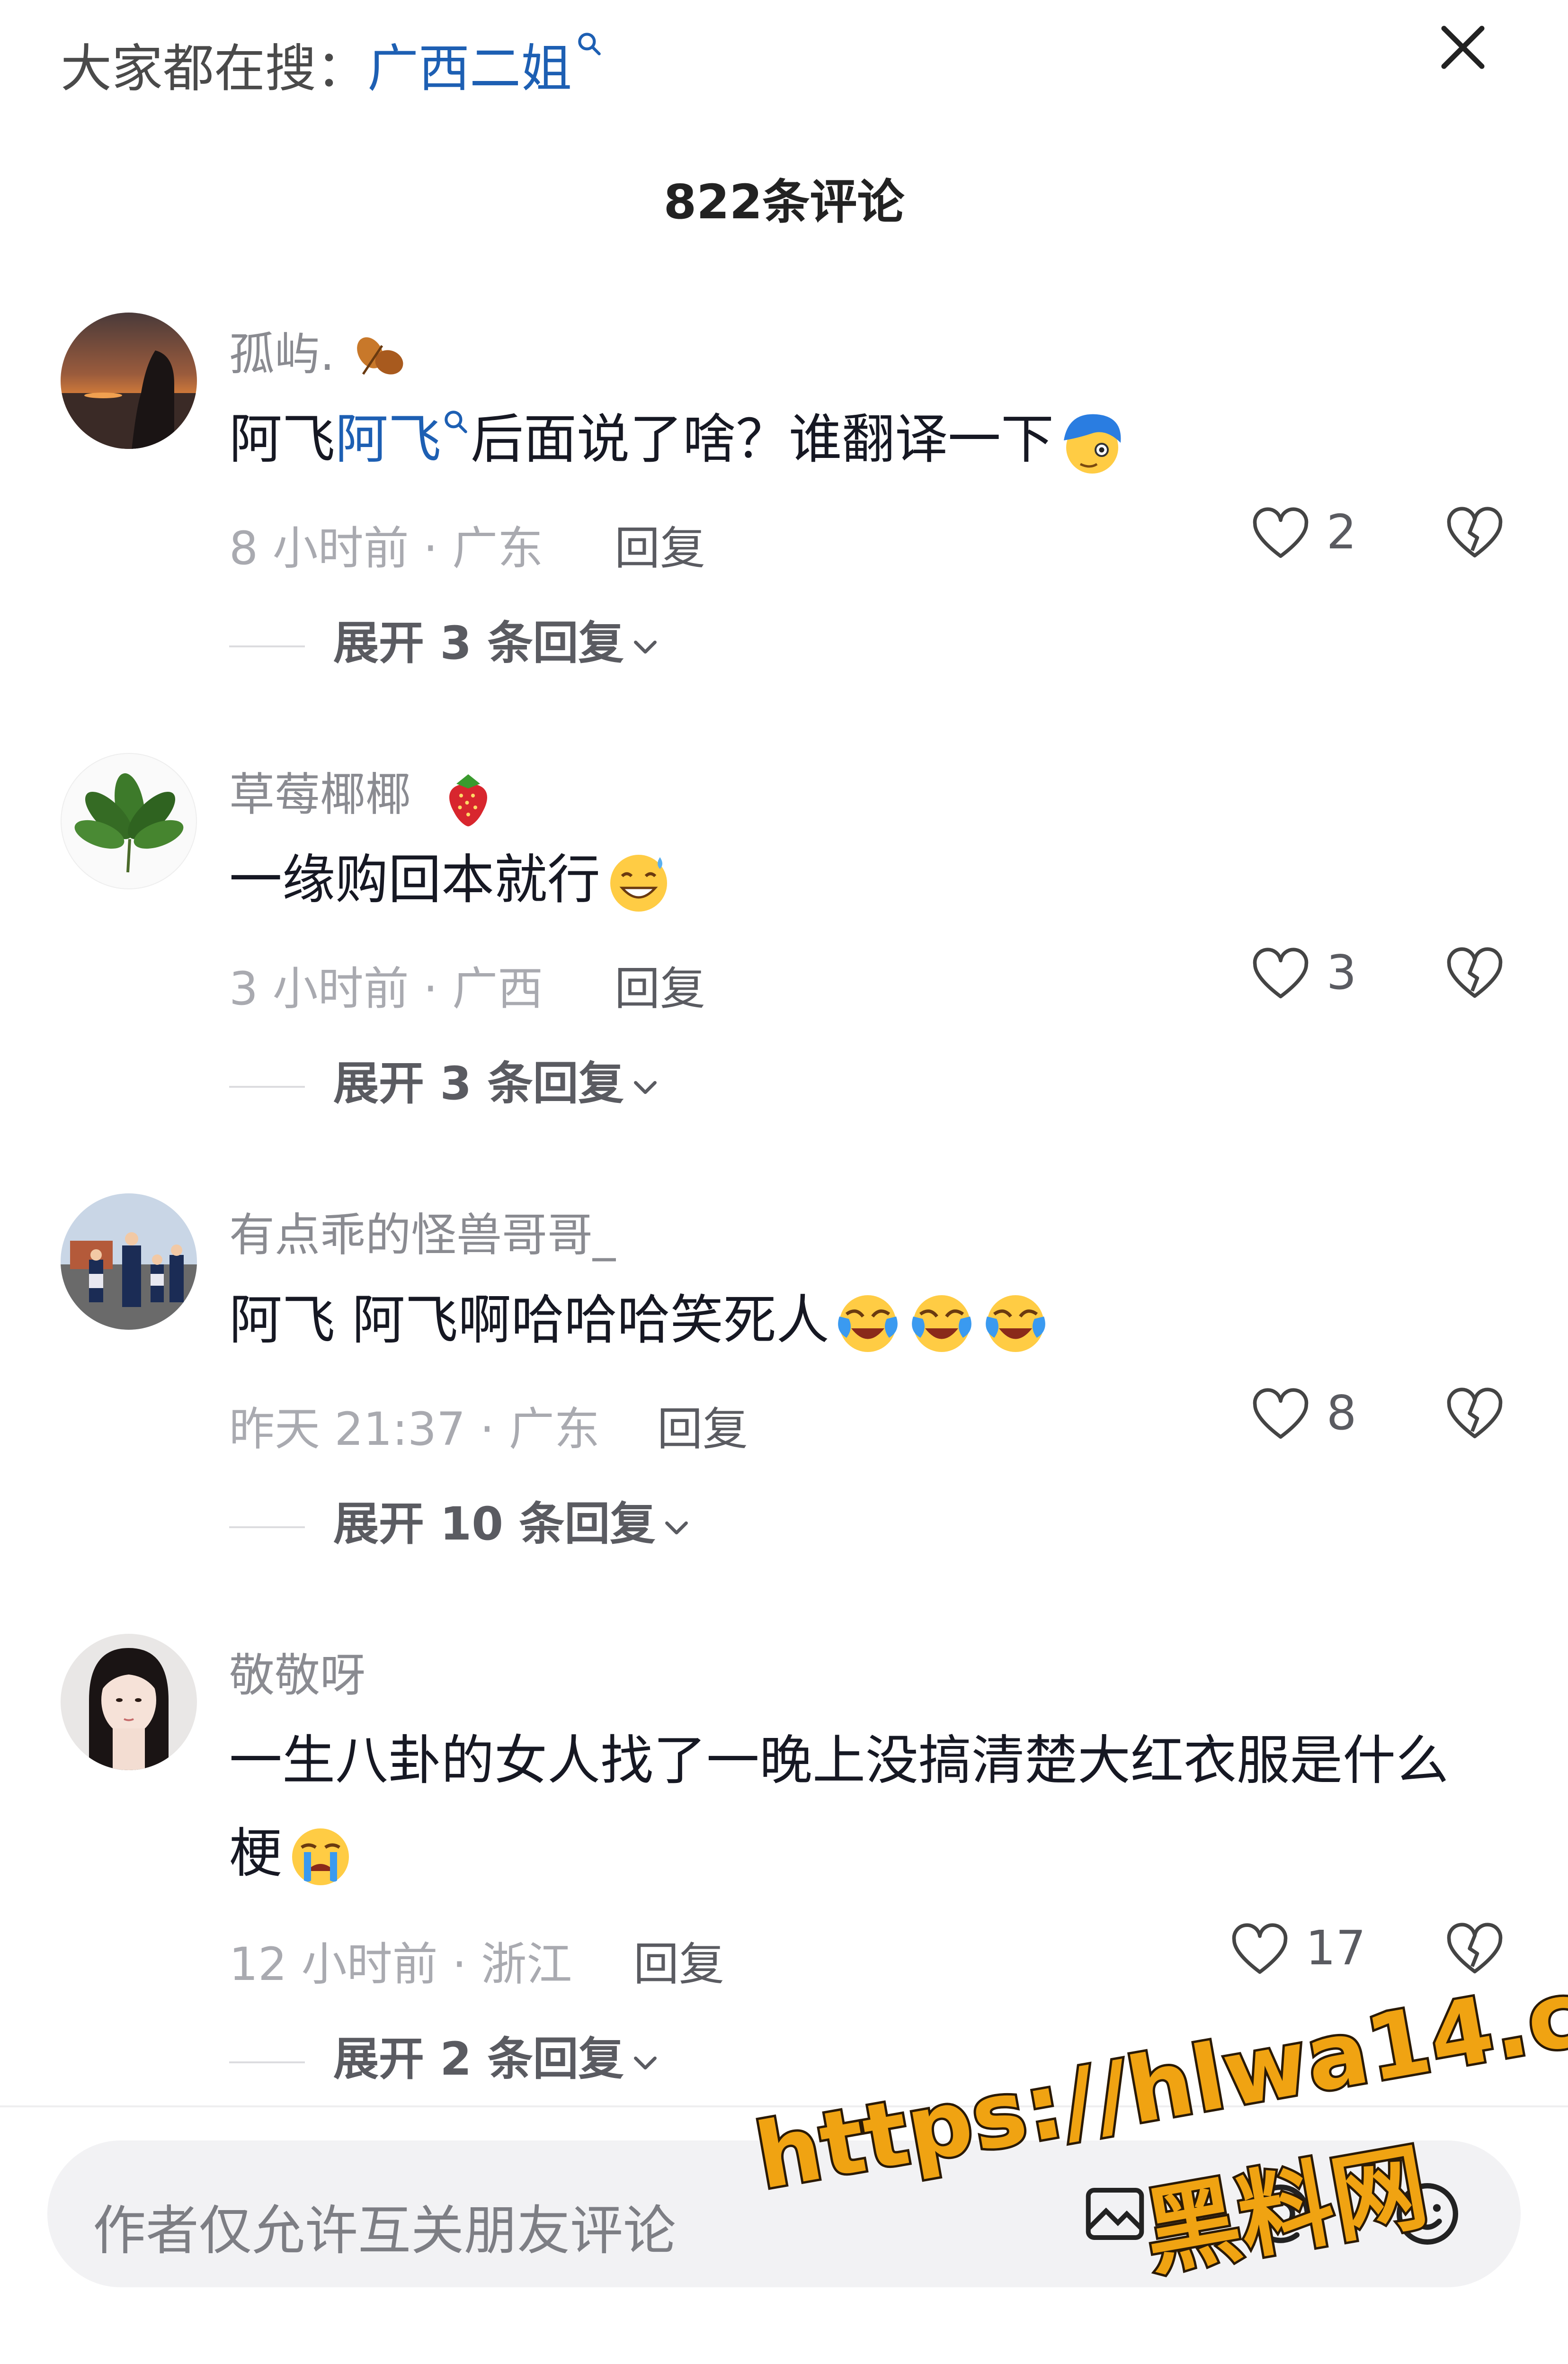 Image resolution: width=1568 pixels, height=2364 pixels. I want to click on grin-sweat-emoji, so click(638, 883).